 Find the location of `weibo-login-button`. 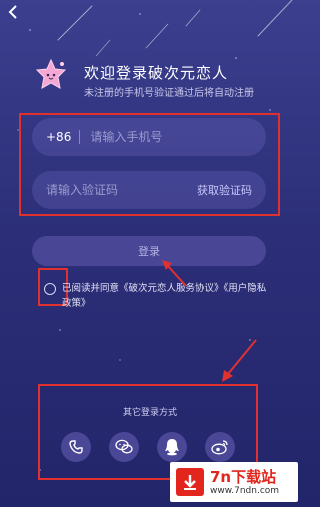

weibo-login-button is located at coordinates (220, 447).